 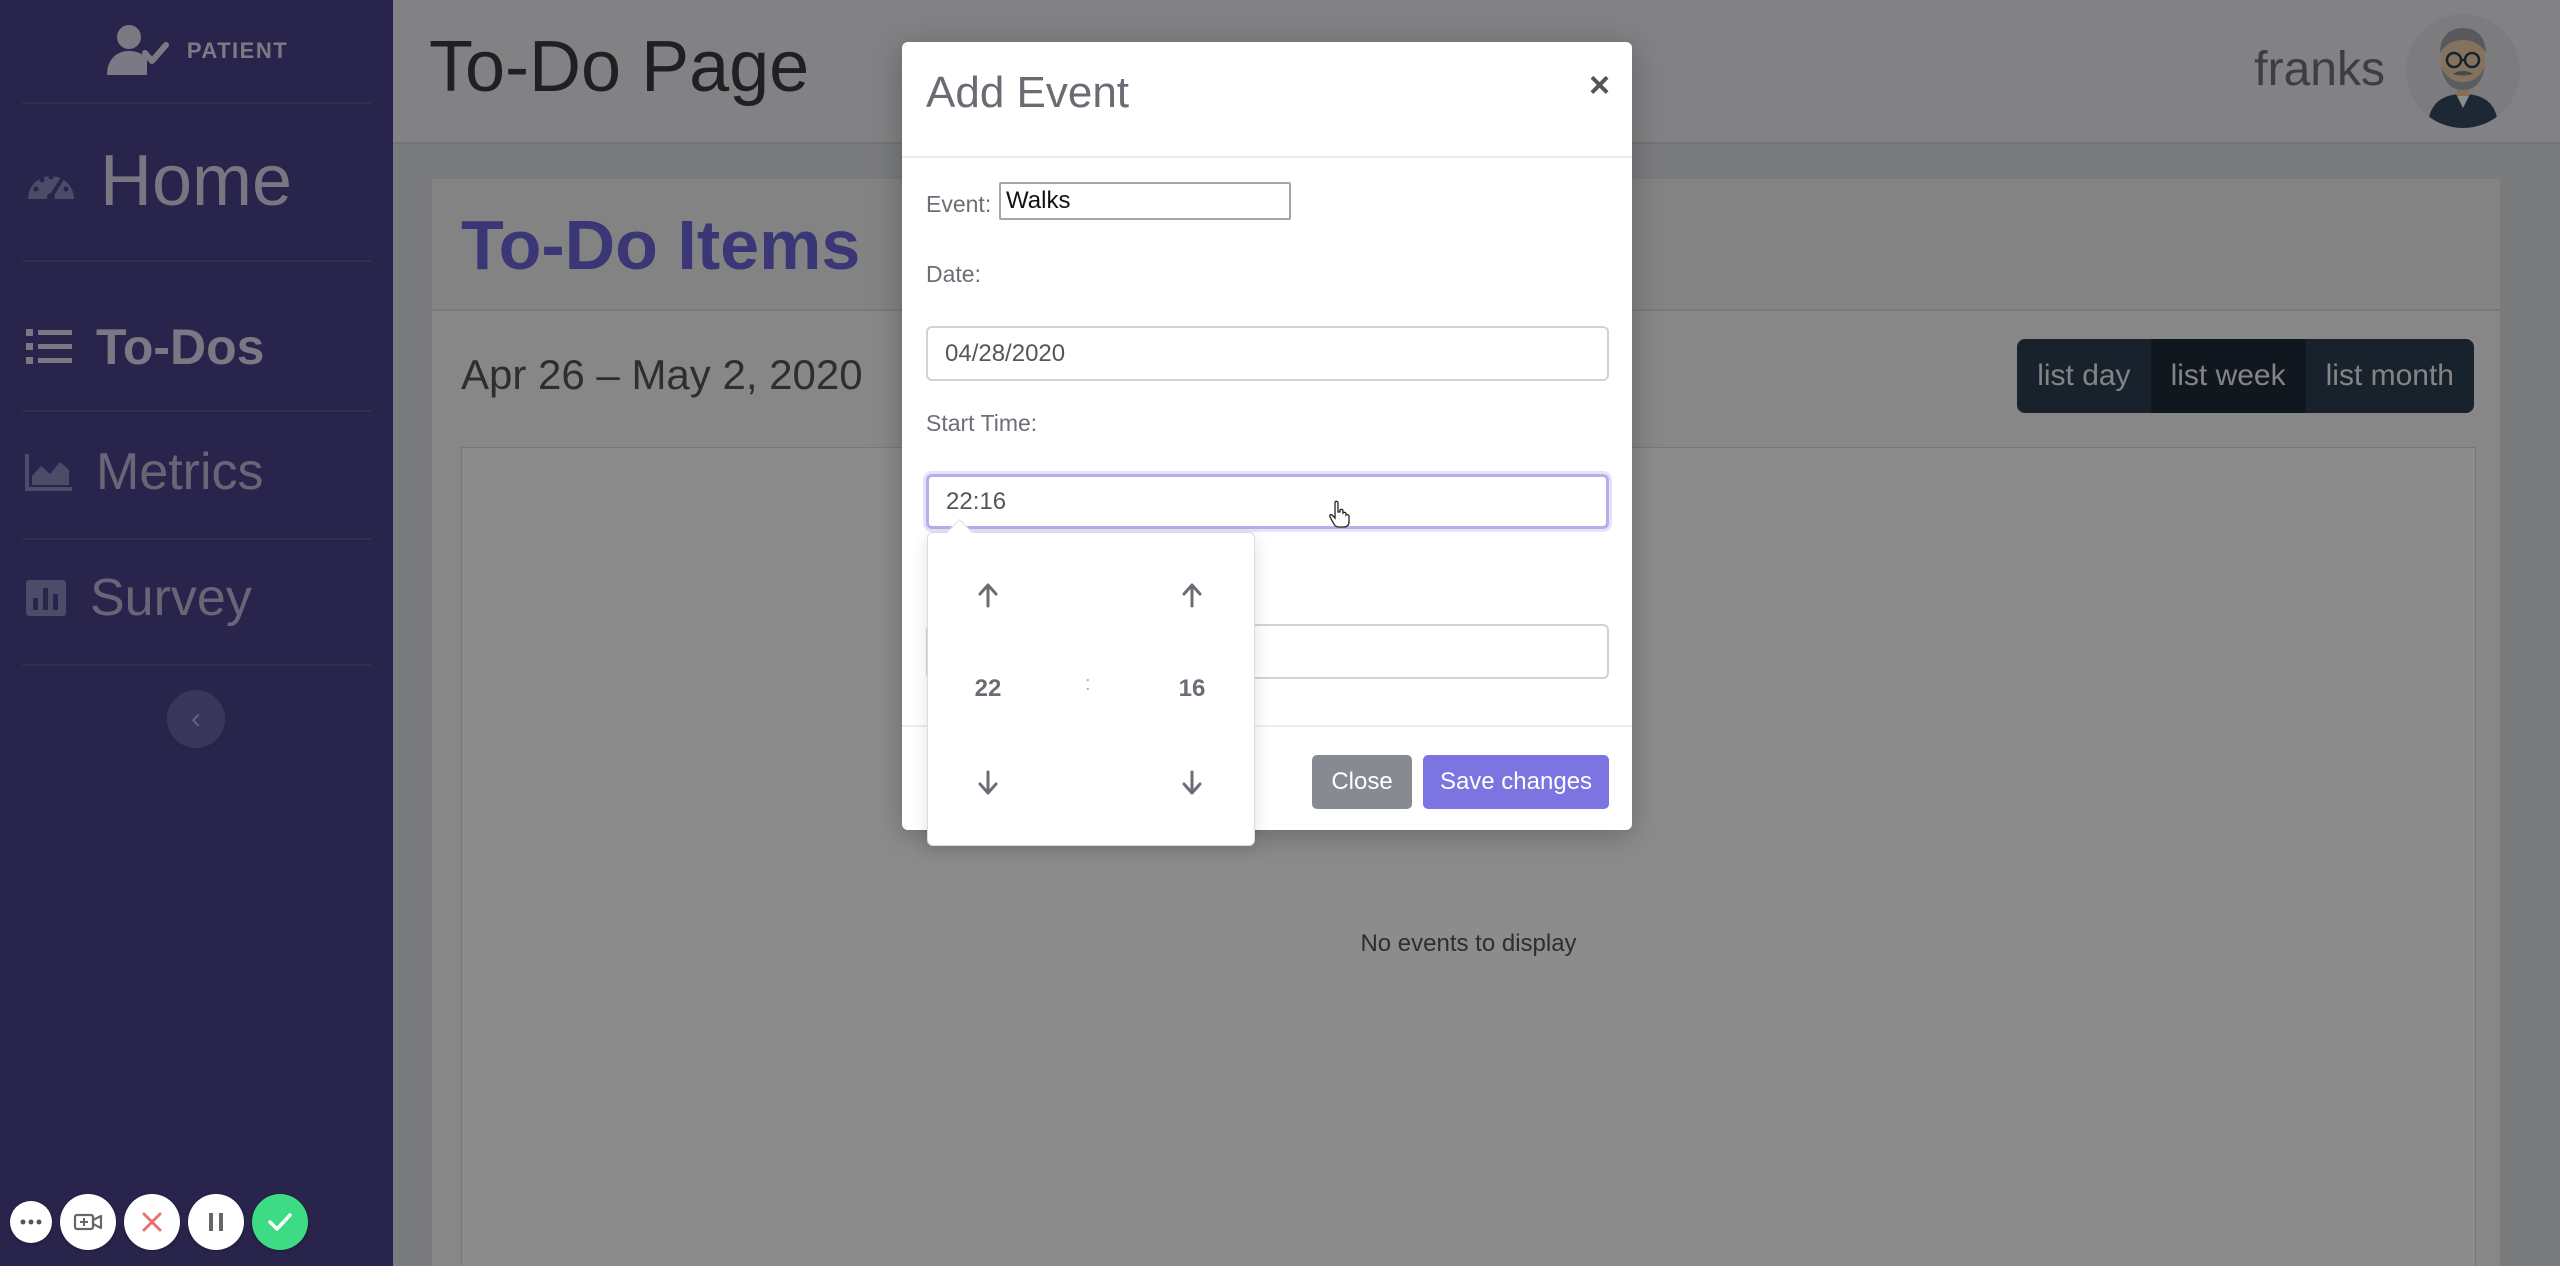 I want to click on confirm-icon, so click(x=280, y=1222).